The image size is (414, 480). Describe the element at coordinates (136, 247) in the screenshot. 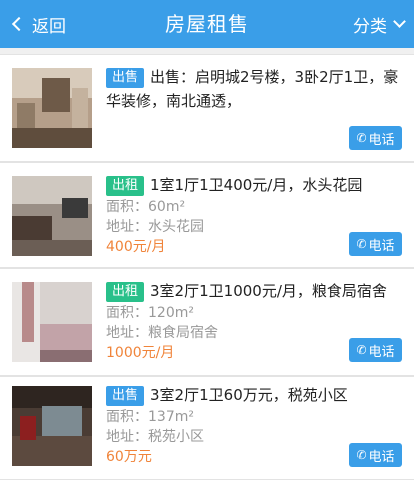

I see `listing-price: 400元/月` at that location.